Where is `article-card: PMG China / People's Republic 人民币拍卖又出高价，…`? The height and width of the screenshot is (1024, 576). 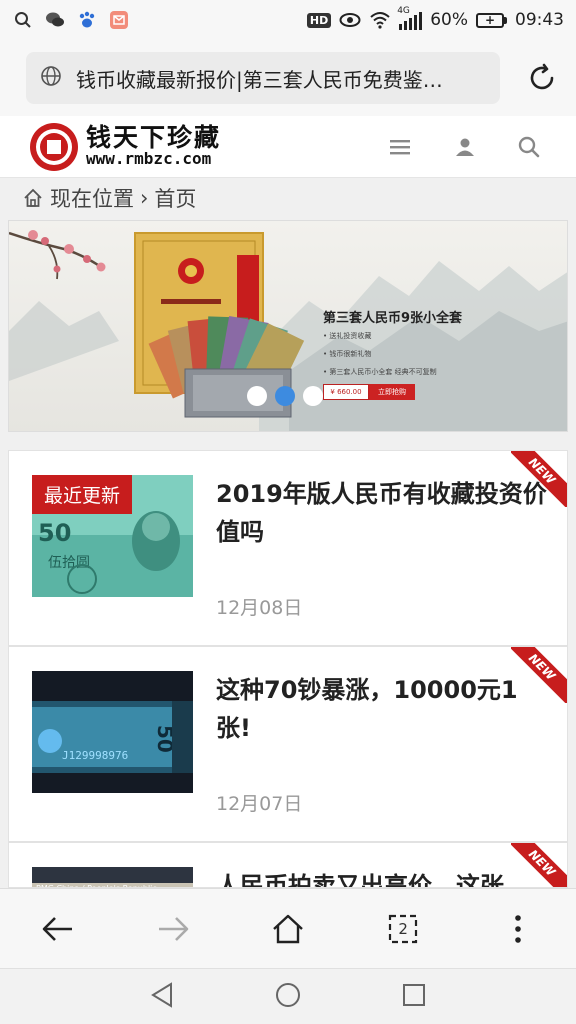 article-card: PMG China / People's Republic 人民币拍卖又出高价，… is located at coordinates (288, 865).